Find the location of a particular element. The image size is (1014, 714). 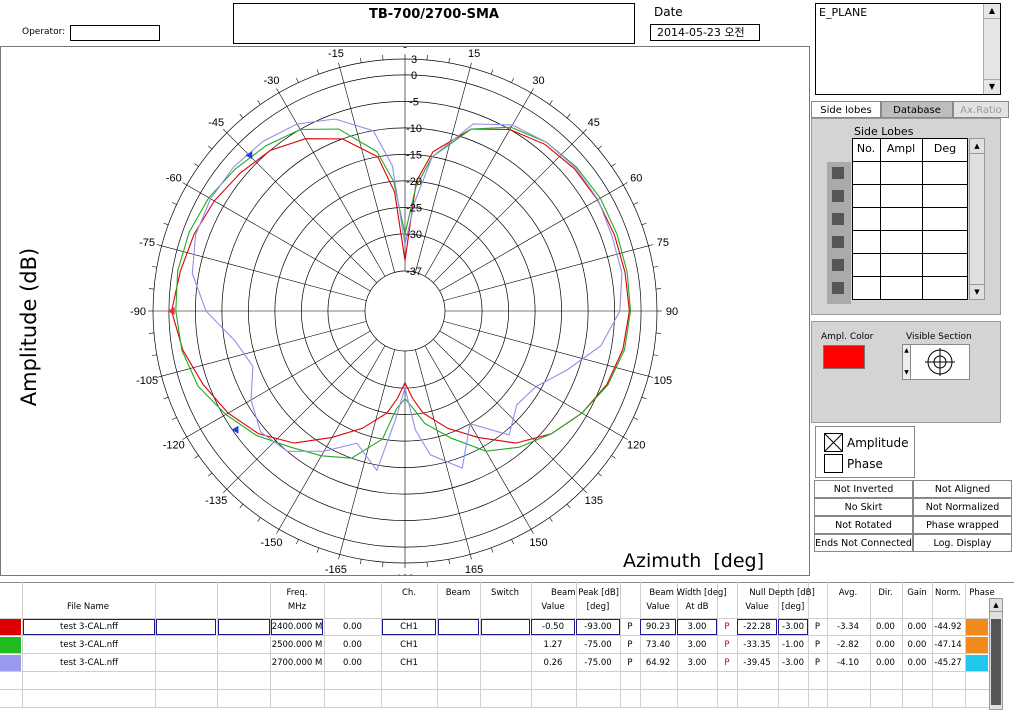

ampl-color-swatch is located at coordinates (844, 357).